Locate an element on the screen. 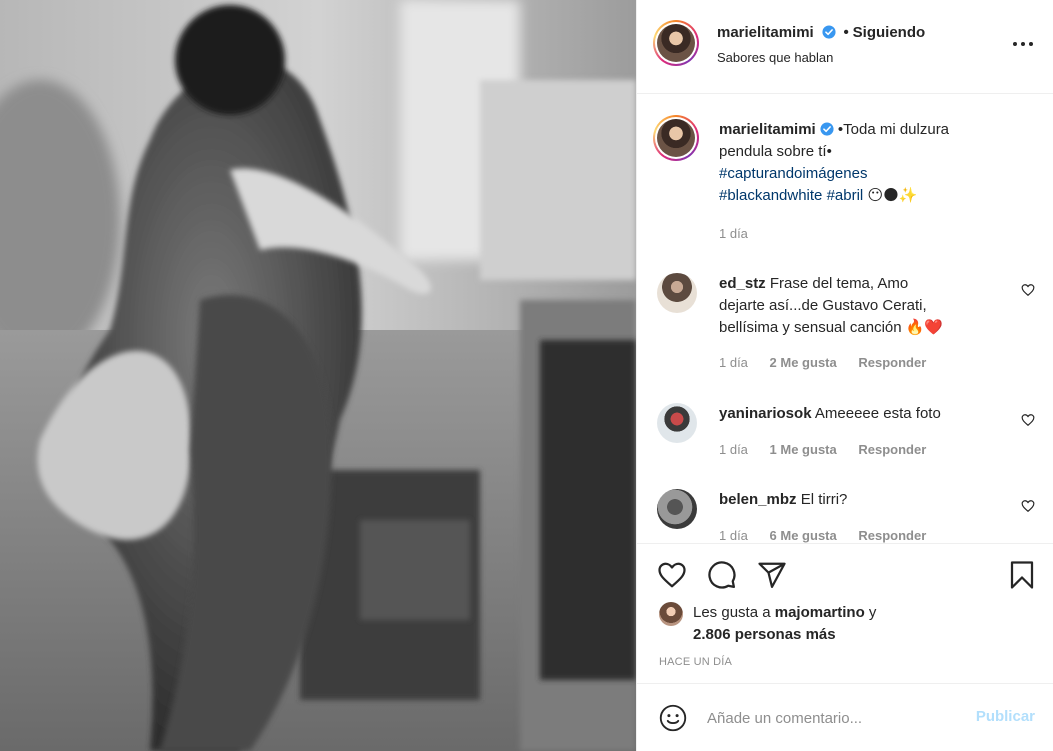 Image resolution: width=1053 pixels, height=751 pixels. hashtag-capturandoimagenes: #capturandoimágenes is located at coordinates (793, 173).